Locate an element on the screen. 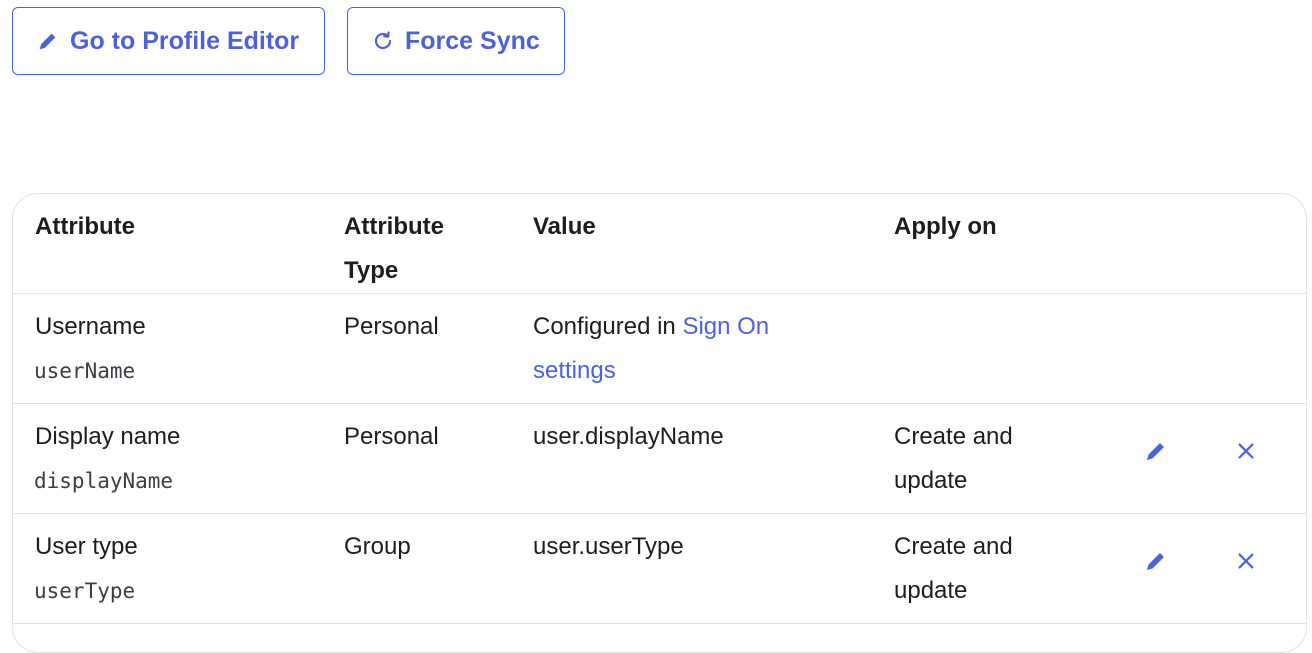 The image size is (1312, 653). force-sync-label: Force Sync is located at coordinates (472, 40).